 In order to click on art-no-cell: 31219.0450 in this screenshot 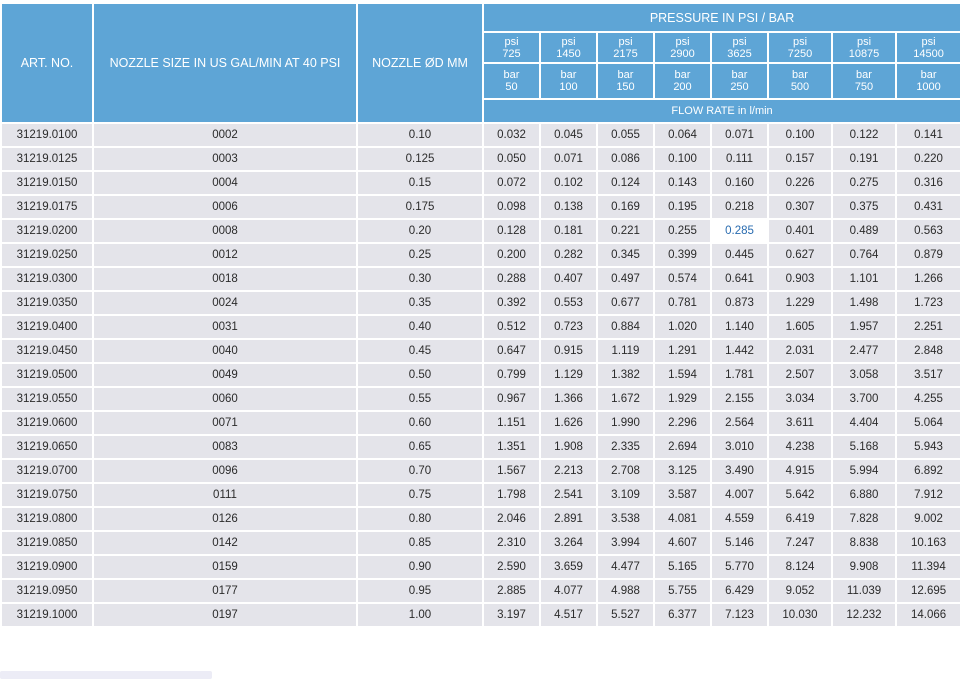, I will do `click(47, 351)`.